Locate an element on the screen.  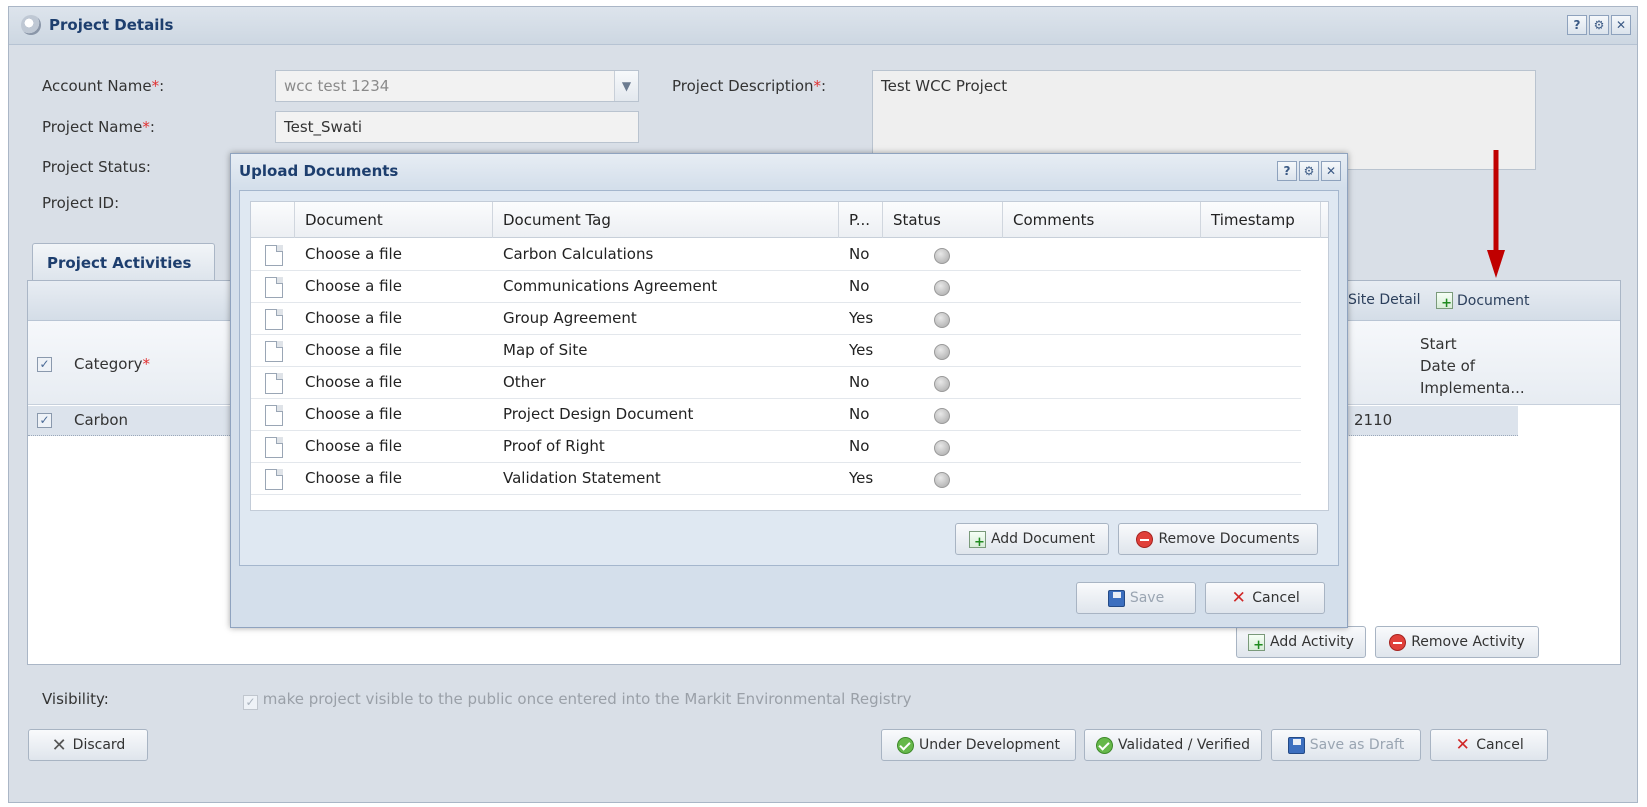
under-development-button: Under Development is located at coordinates (978, 745).